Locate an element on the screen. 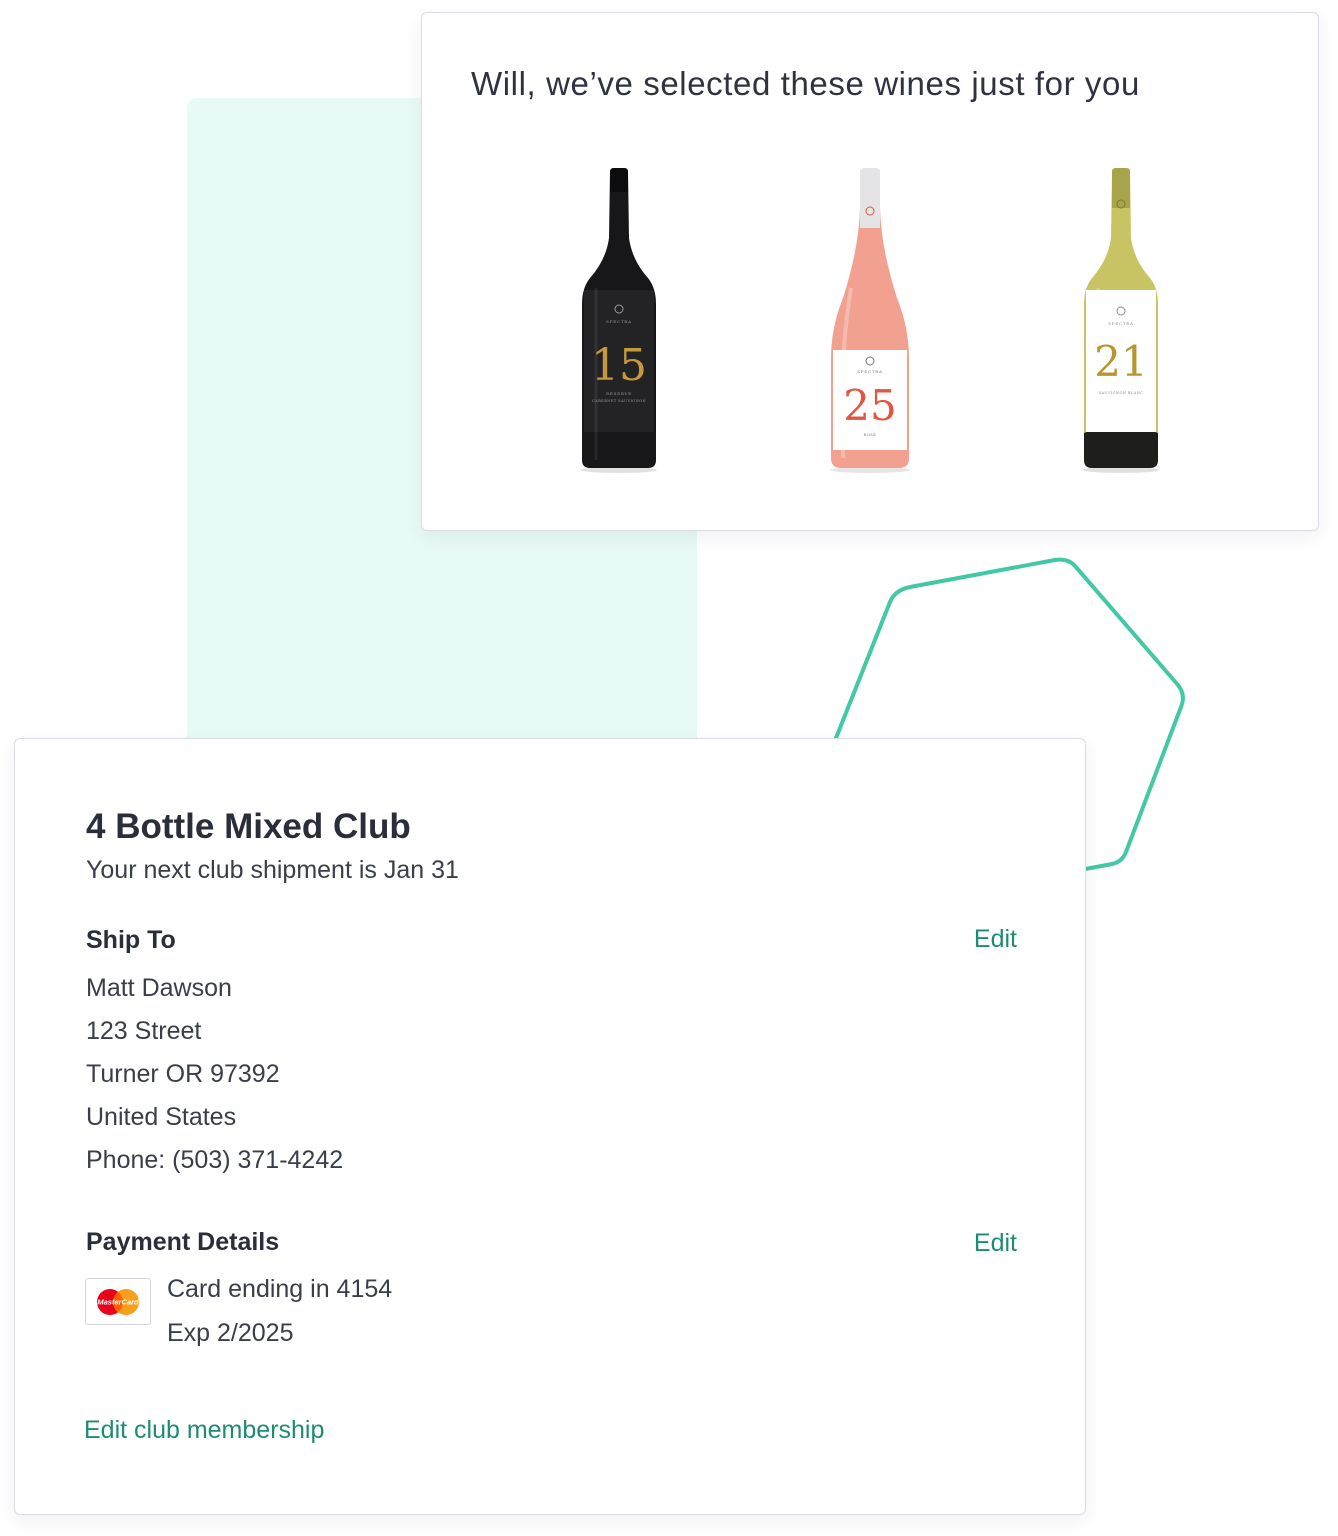 Image resolution: width=1338 pixels, height=1536 pixels. card-ending-text: Card ending in 4154 is located at coordinates (280, 1289).